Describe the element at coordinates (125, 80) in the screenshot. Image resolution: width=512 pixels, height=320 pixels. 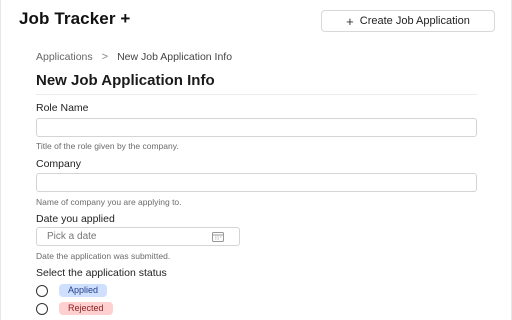
I see `page-title: New Job Application Info` at that location.